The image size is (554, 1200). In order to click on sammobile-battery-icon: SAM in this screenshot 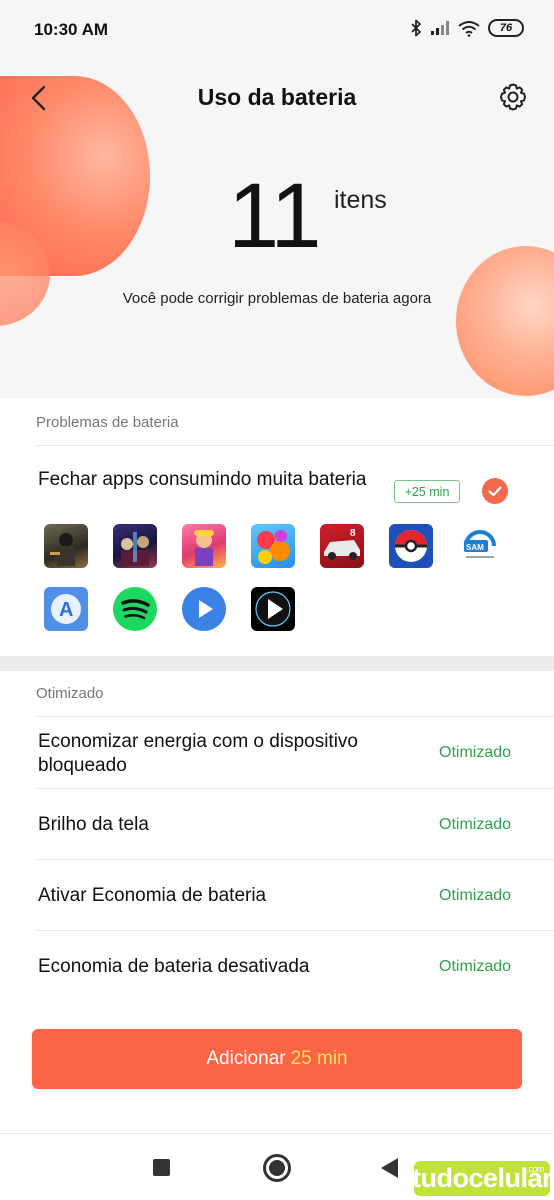, I will do `click(480, 546)`.